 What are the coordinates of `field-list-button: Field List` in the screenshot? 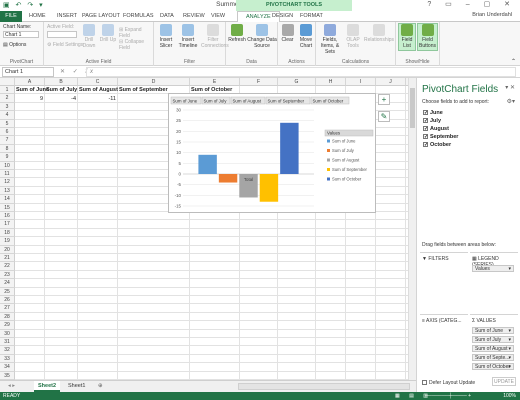 It's located at (407, 37).